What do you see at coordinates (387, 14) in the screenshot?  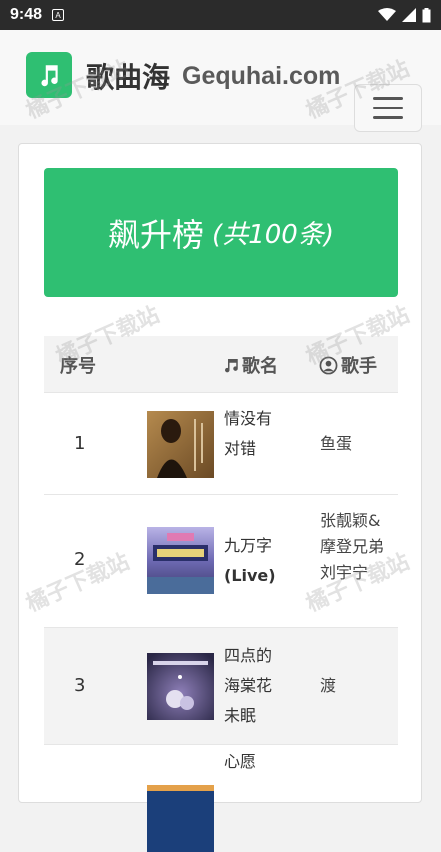 I see `wifi-icon` at bounding box center [387, 14].